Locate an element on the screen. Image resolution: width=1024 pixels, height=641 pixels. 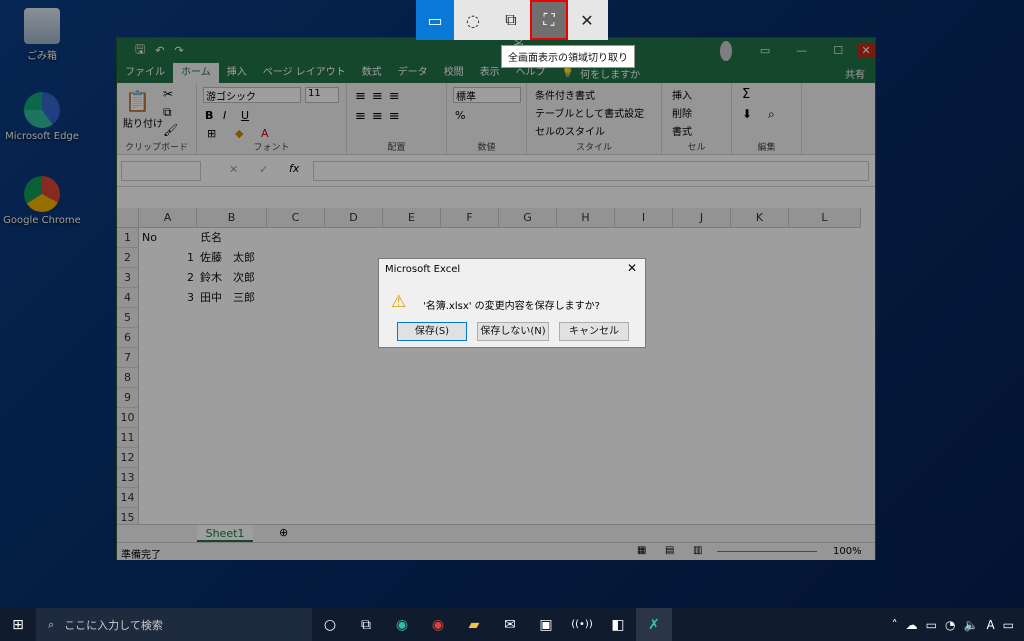
chrome-taskbar-icon: ◉ is located at coordinates (438, 624).